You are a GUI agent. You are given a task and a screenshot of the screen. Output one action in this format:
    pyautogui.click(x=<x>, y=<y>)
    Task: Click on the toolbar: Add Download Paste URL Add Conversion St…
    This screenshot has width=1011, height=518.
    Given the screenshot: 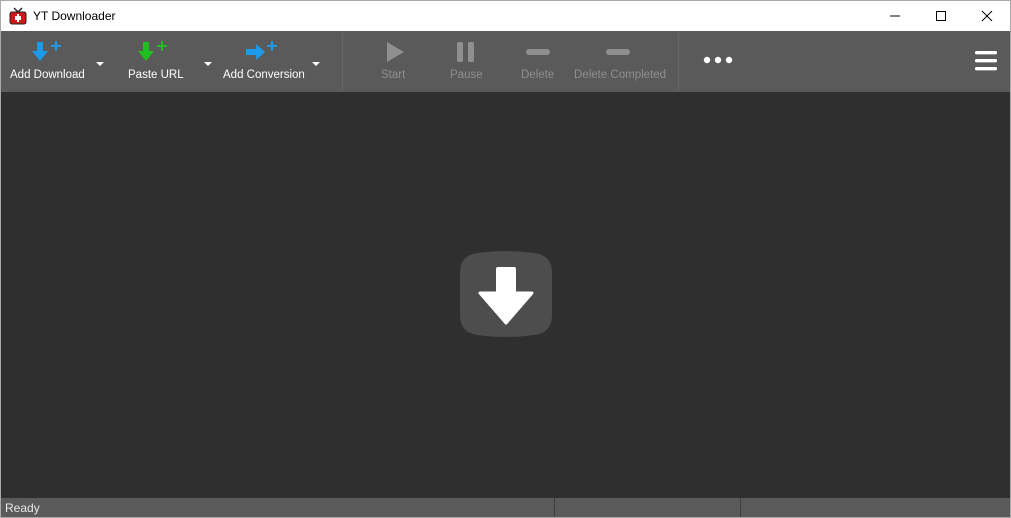 What is the action you would take?
    pyautogui.click(x=505, y=61)
    